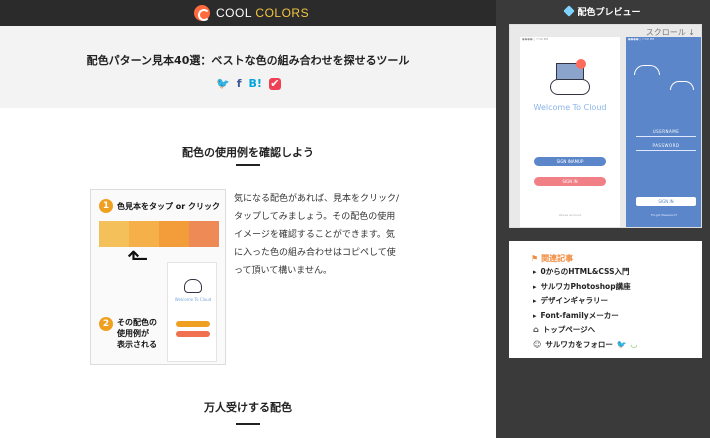  Describe the element at coordinates (570, 87) in the screenshot. I see `cloud-shape` at that location.